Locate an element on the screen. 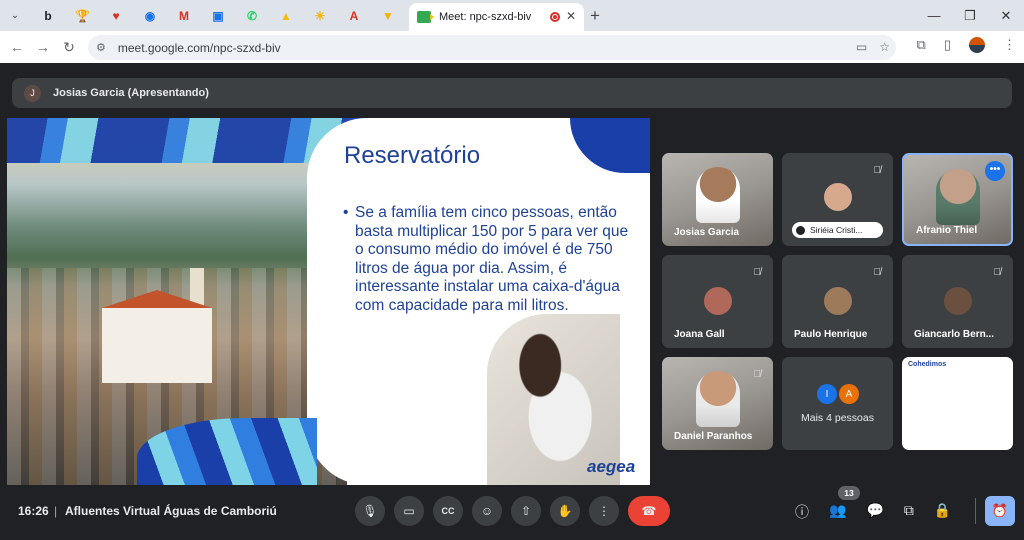 This screenshot has width=1024, height=540. background-banner: Cohedimos is located at coordinates (927, 364).